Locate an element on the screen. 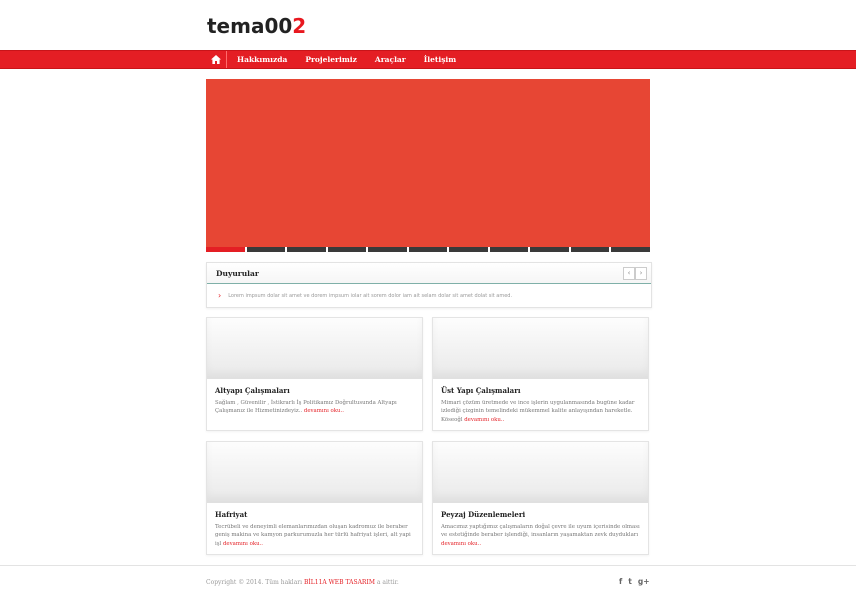 The image size is (856, 600). home-icon is located at coordinates (216, 59).